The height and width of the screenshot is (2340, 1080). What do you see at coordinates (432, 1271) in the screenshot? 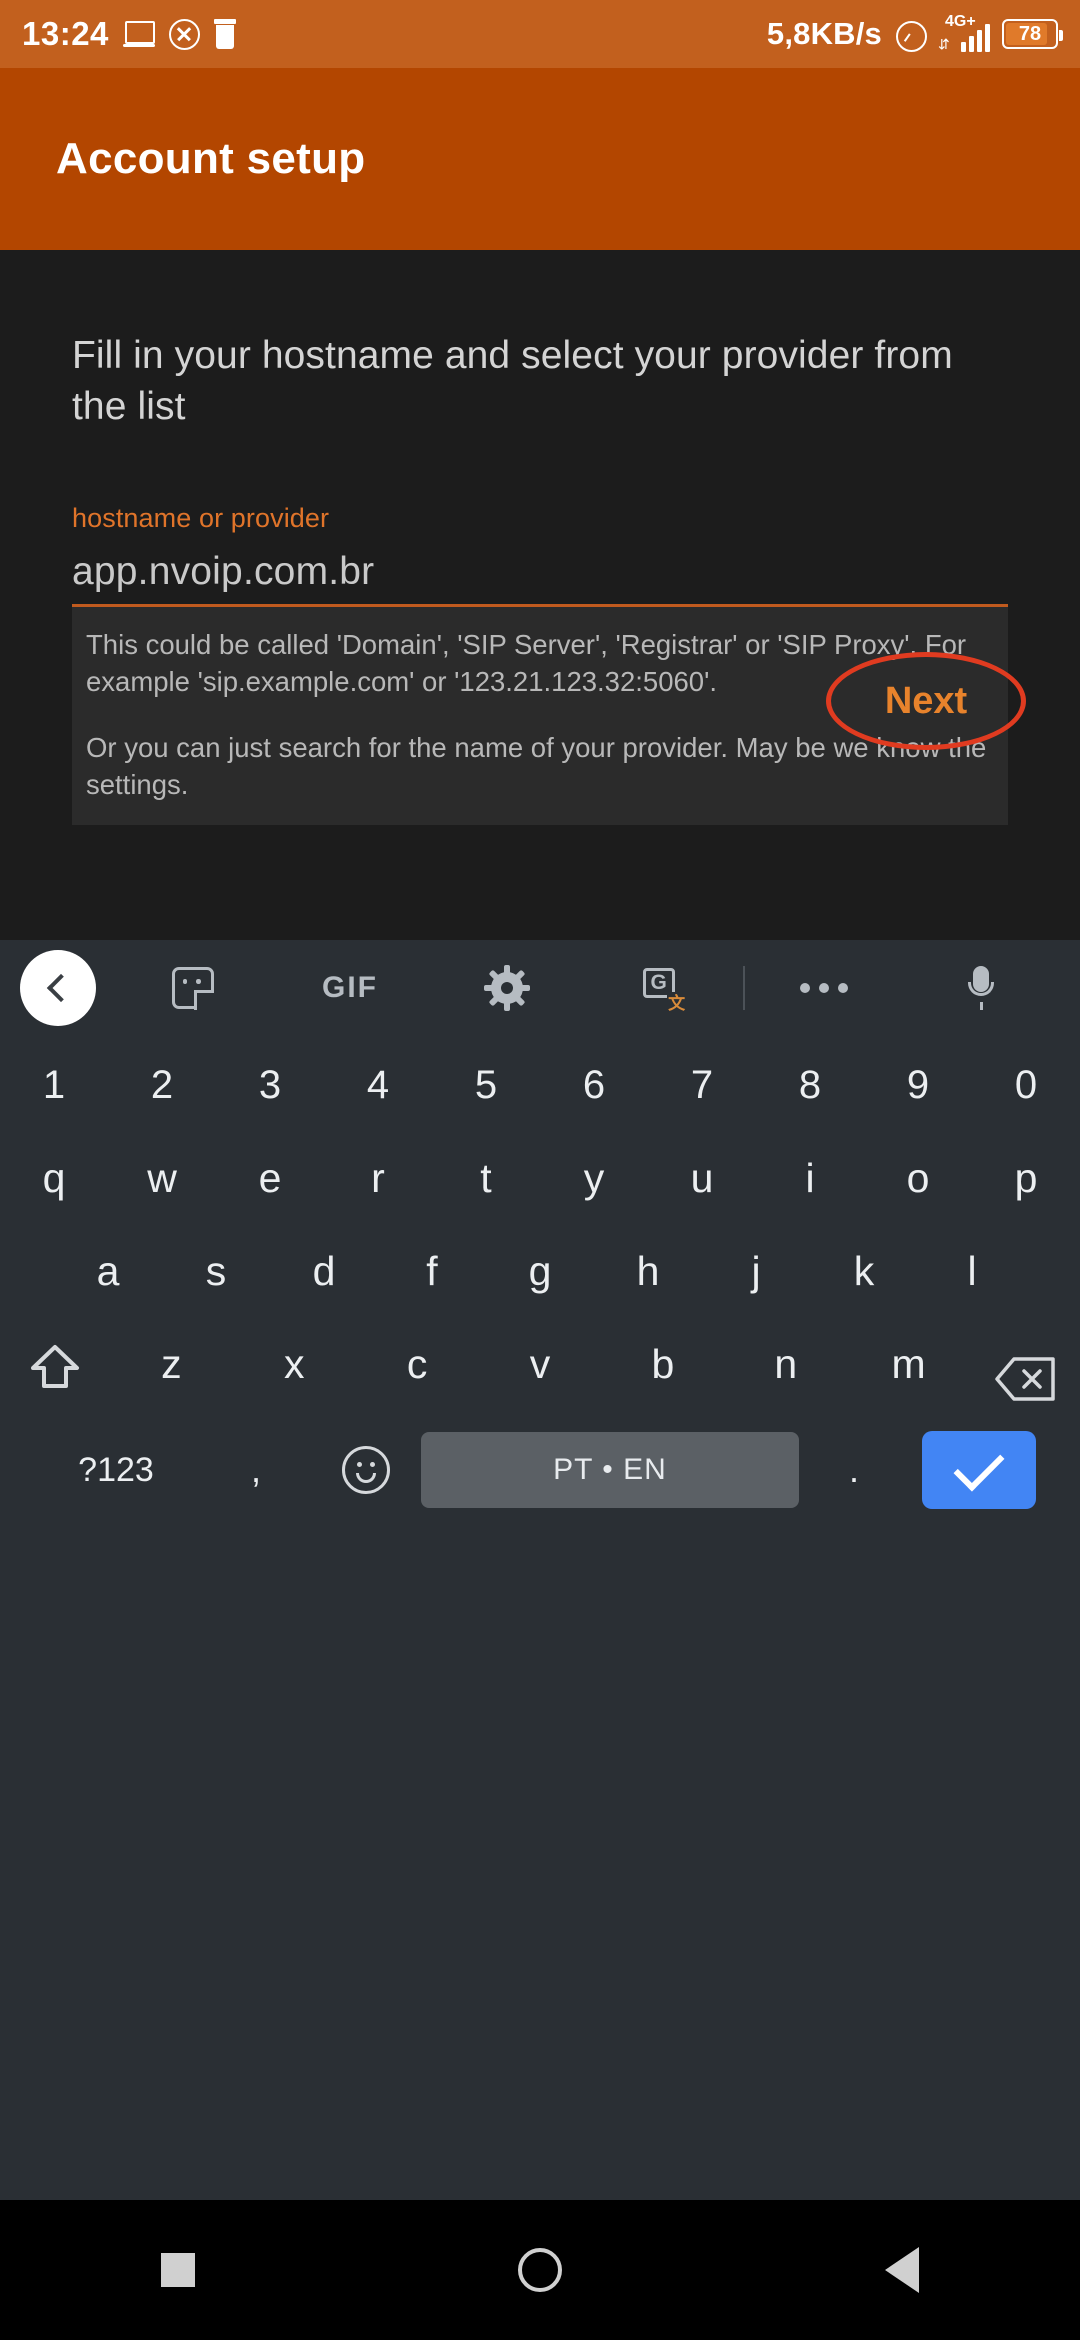
I see `key-f: f` at bounding box center [432, 1271].